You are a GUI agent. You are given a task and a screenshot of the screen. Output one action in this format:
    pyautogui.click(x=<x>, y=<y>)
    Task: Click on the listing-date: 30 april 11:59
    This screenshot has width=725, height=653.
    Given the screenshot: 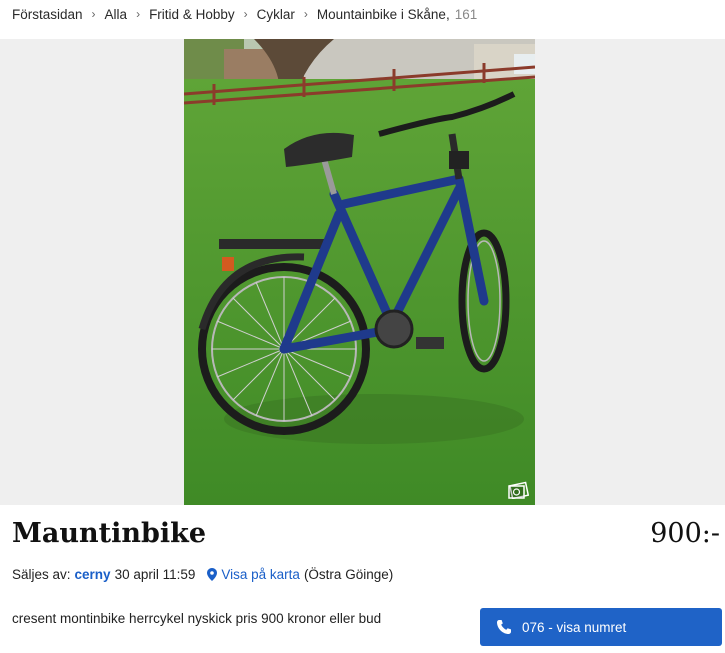 What is the action you would take?
    pyautogui.click(x=155, y=574)
    